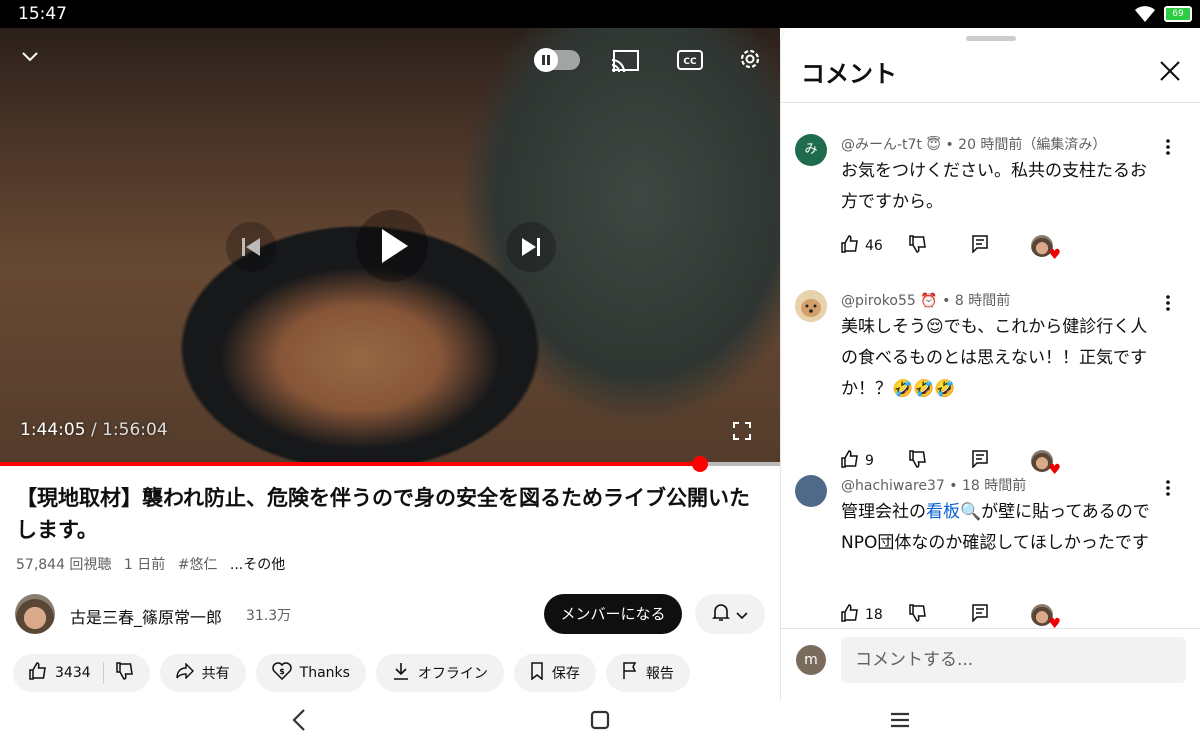  I want to click on like-dislike-button: 3434, so click(81, 673).